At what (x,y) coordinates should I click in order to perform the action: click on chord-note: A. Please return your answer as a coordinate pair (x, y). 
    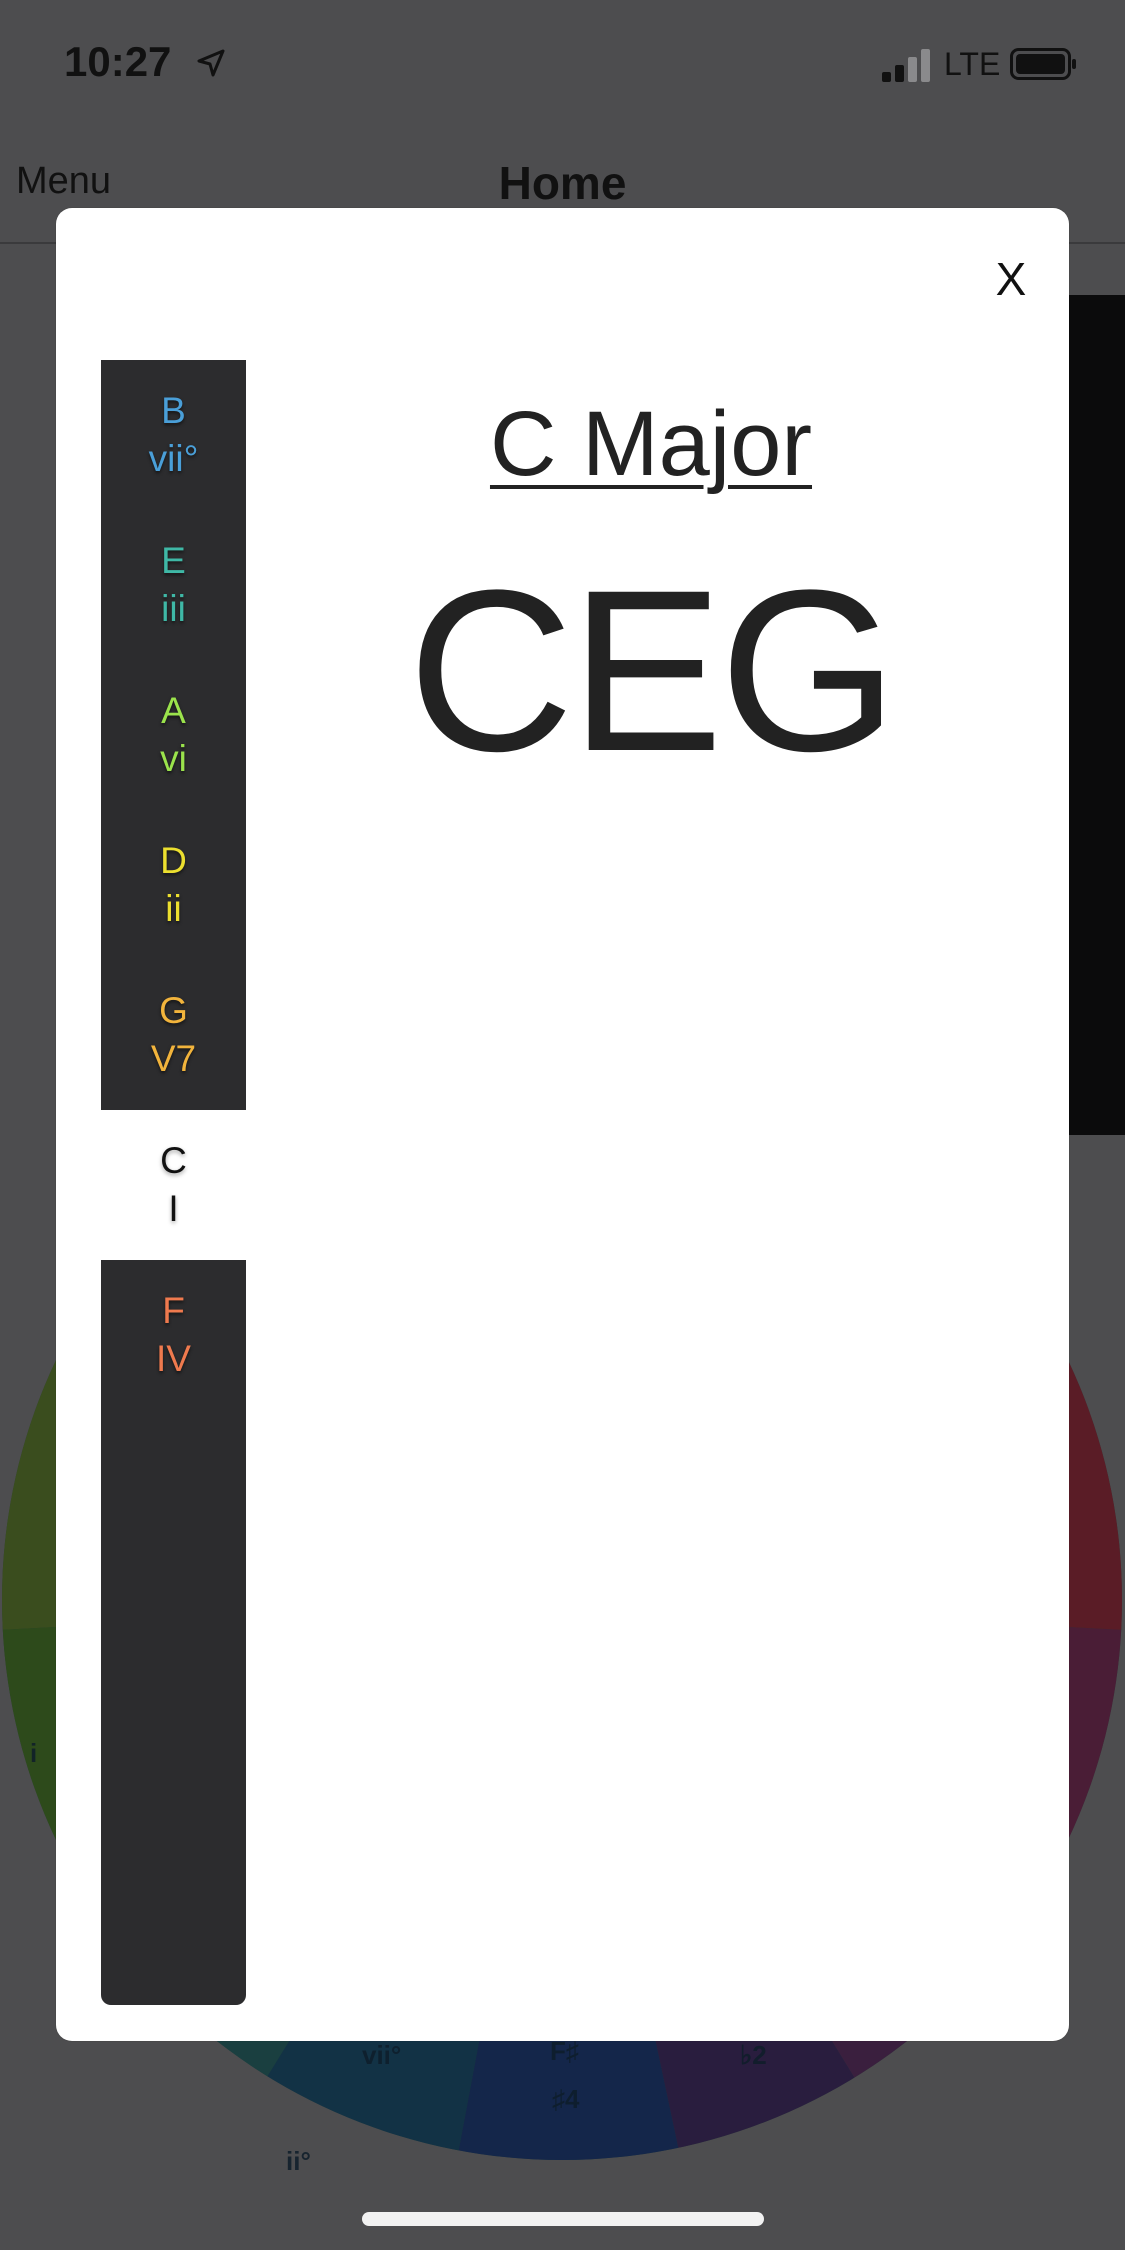
    Looking at the image, I should click on (173, 710).